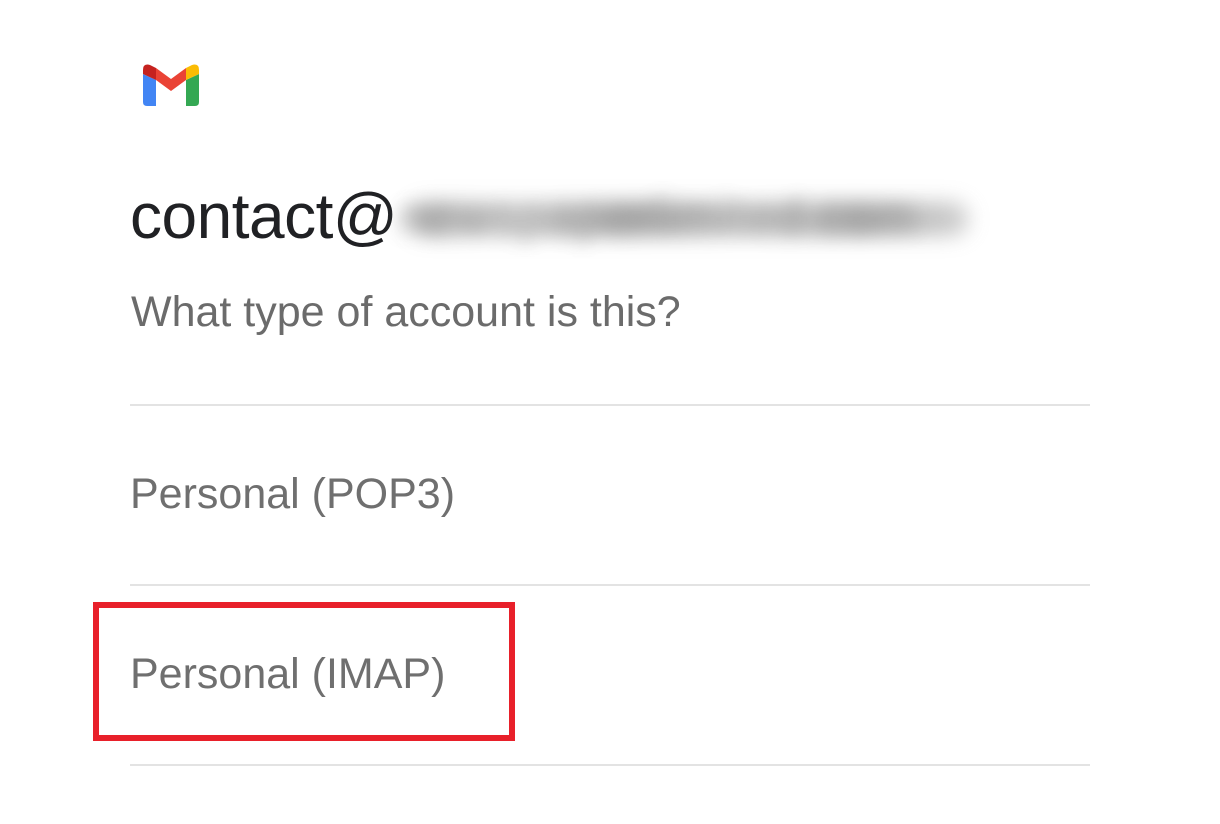 The width and height of the screenshot is (1220, 824). Describe the element at coordinates (610, 765) in the screenshot. I see `divider` at that location.